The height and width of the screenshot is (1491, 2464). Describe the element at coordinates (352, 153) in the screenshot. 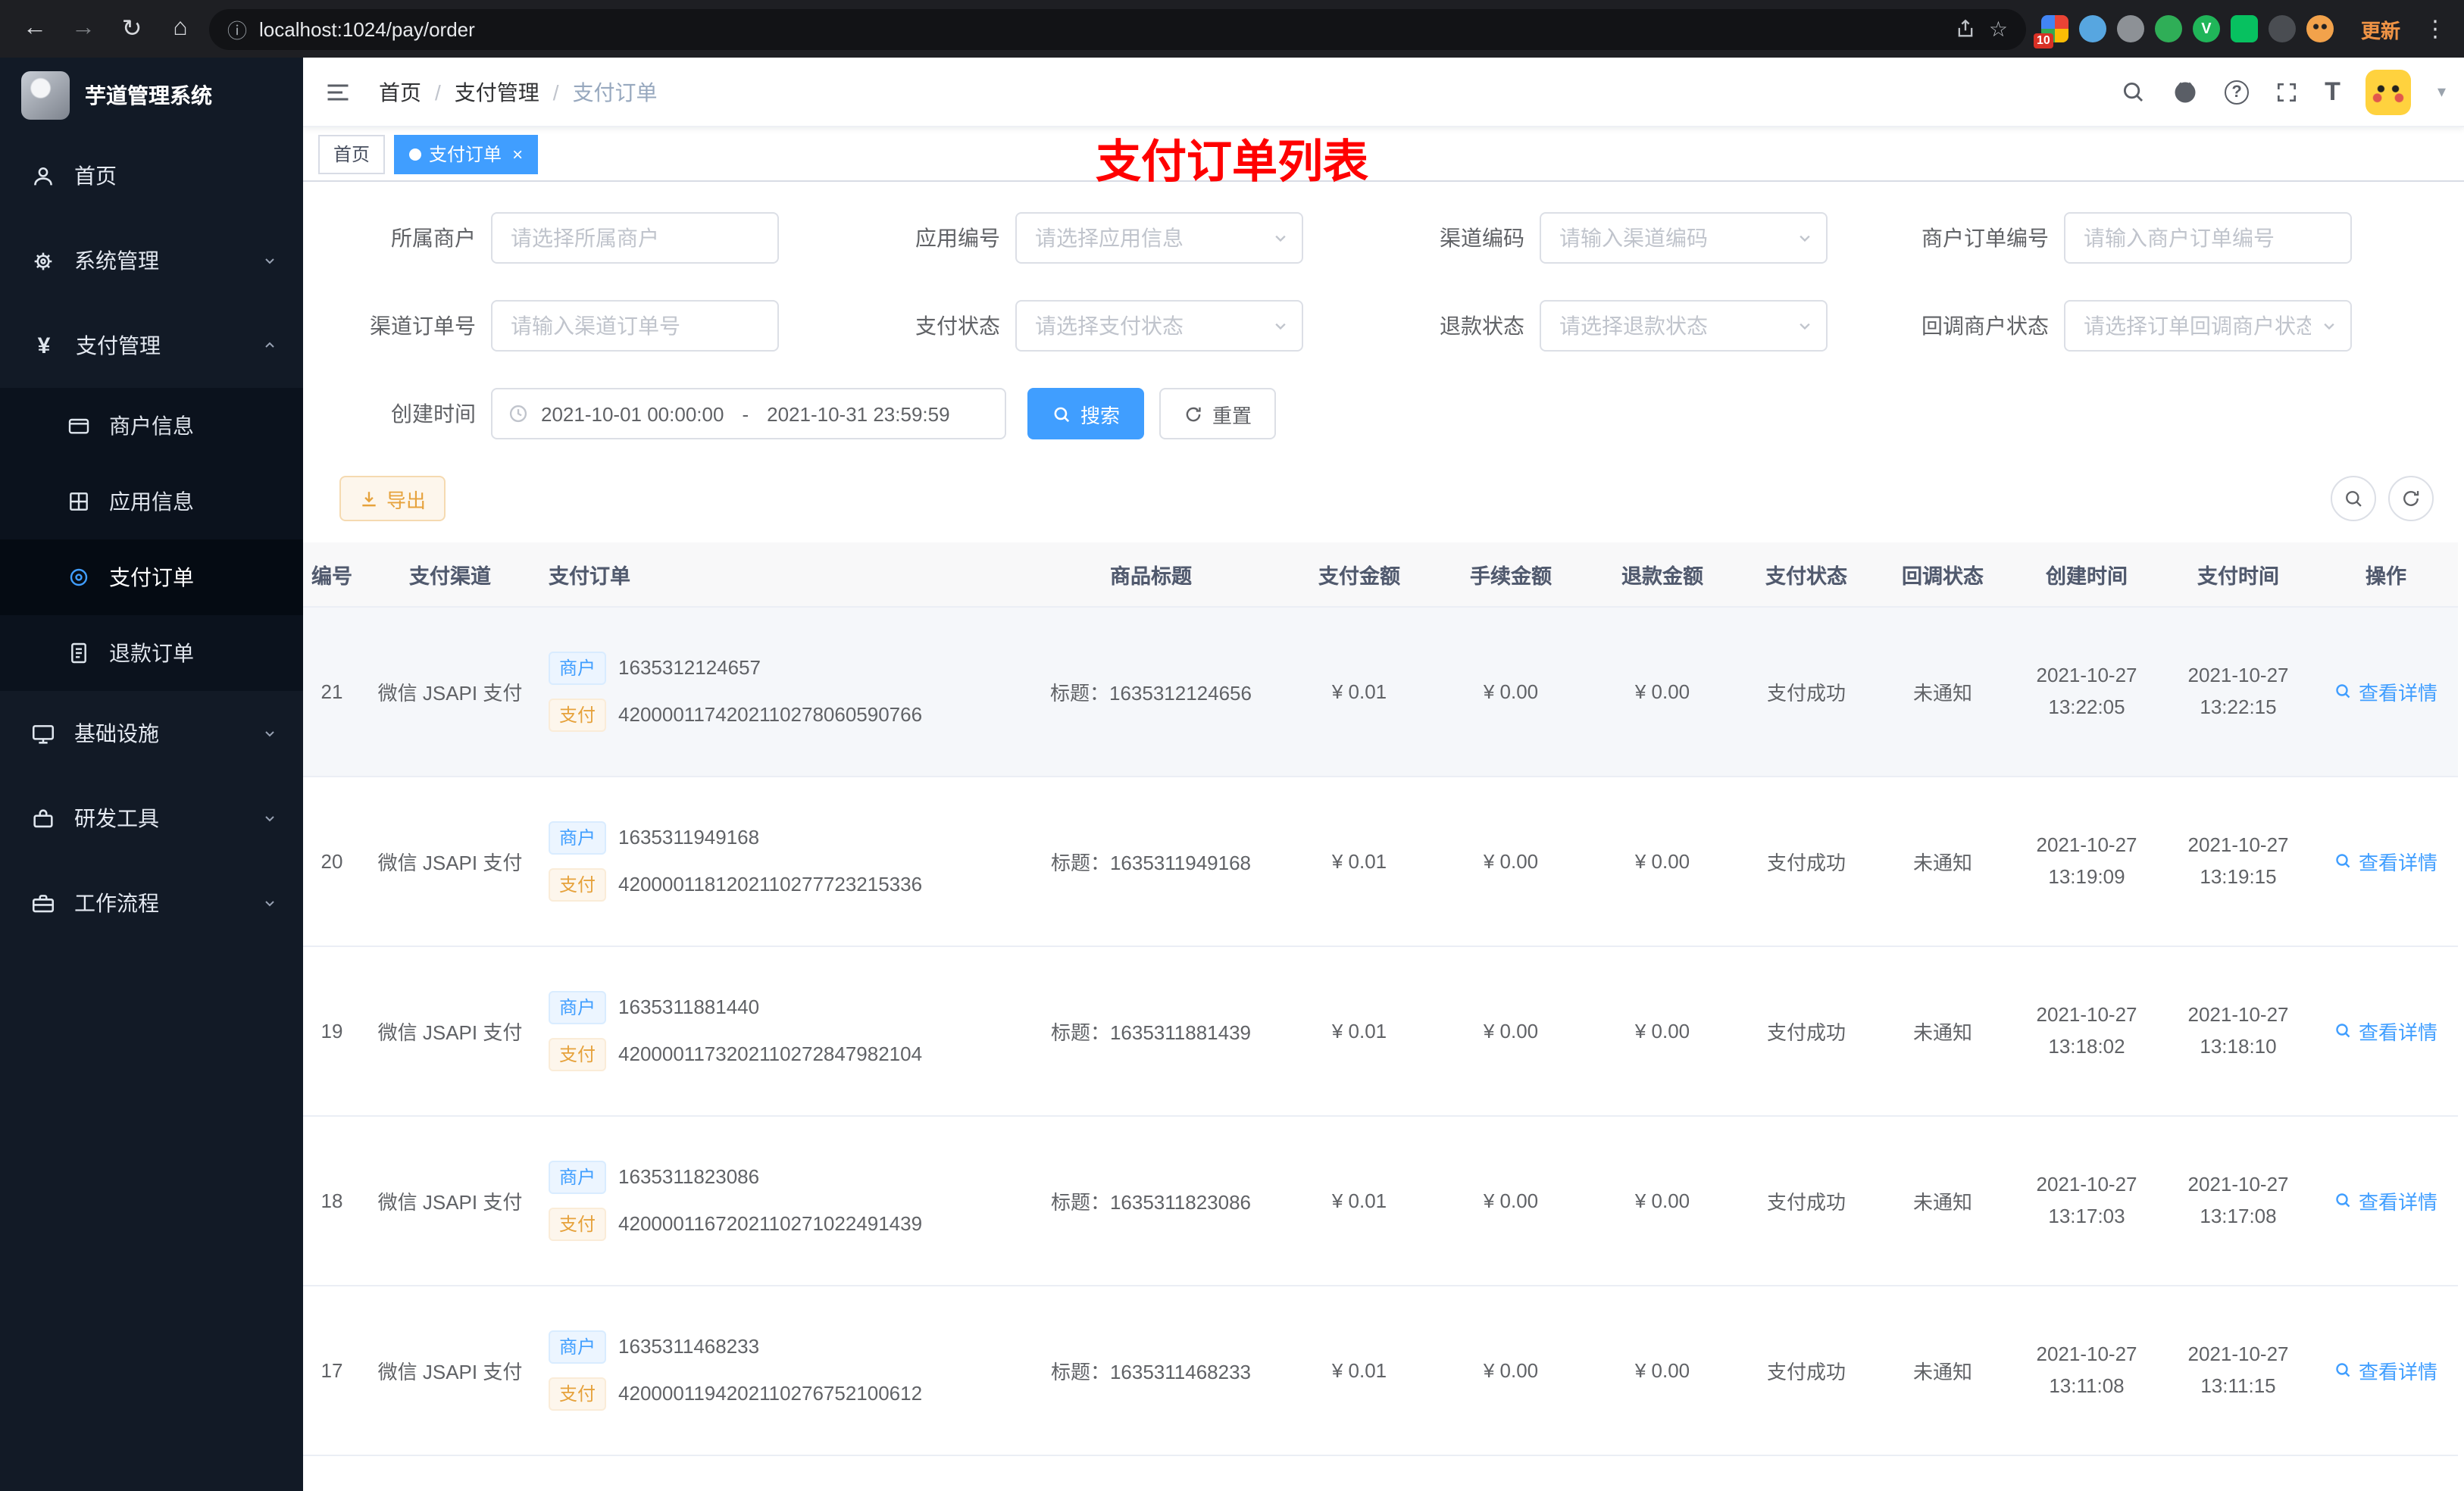

I see `tab-home: 首页` at that location.